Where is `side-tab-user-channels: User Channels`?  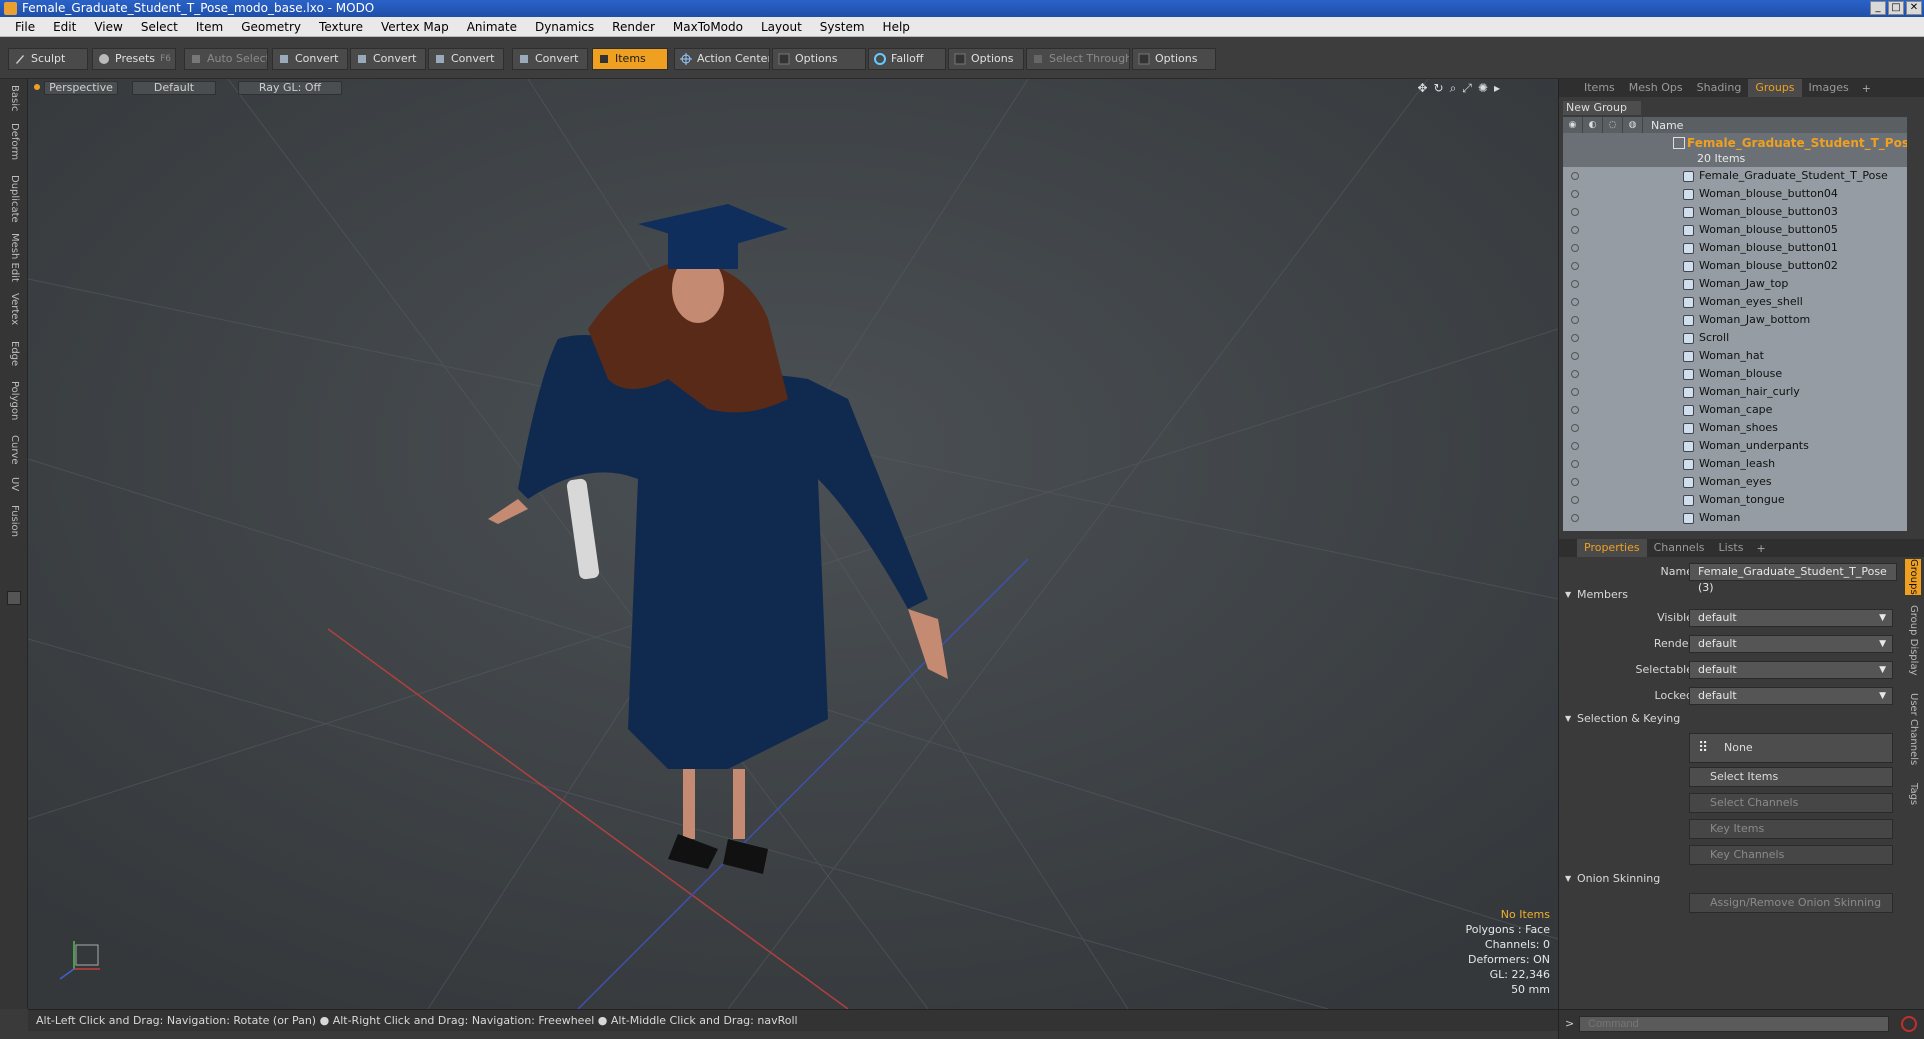 side-tab-user-channels: User Channels is located at coordinates (1913, 729).